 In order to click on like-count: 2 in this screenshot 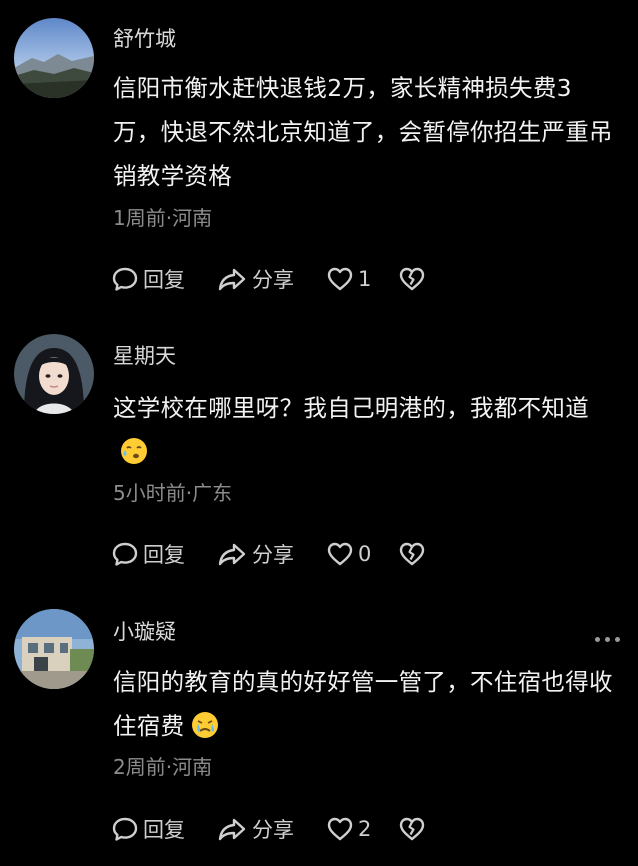, I will do `click(365, 829)`.